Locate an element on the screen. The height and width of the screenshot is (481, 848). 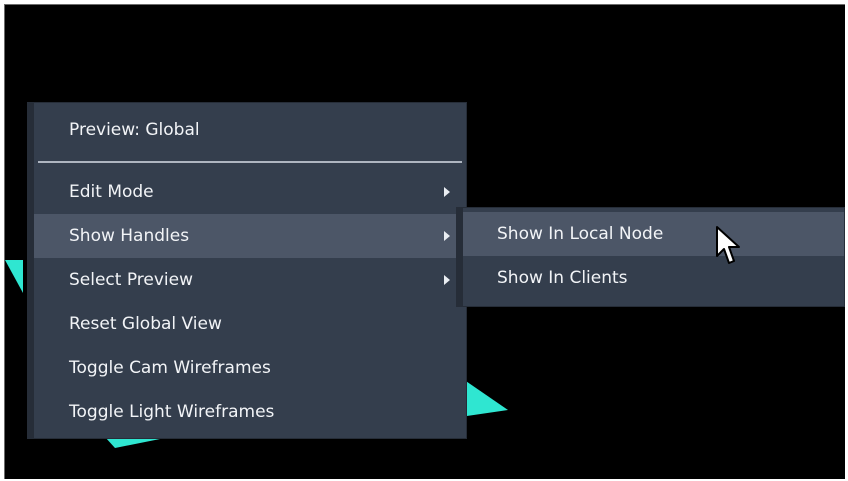
menu-item-toggle-light-wireframes: Toggle Light Wireframes is located at coordinates (250, 412).